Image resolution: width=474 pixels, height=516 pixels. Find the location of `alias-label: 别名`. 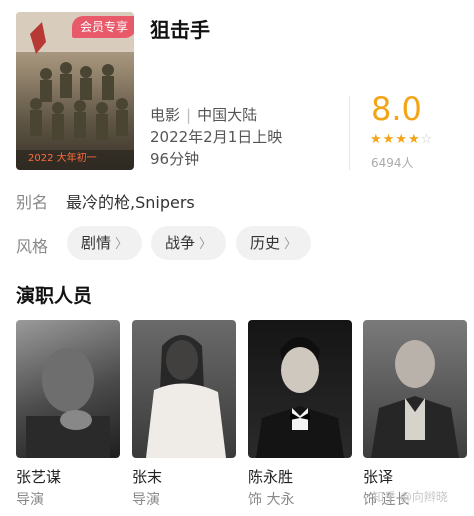

alias-label: 别名 is located at coordinates (32, 202).